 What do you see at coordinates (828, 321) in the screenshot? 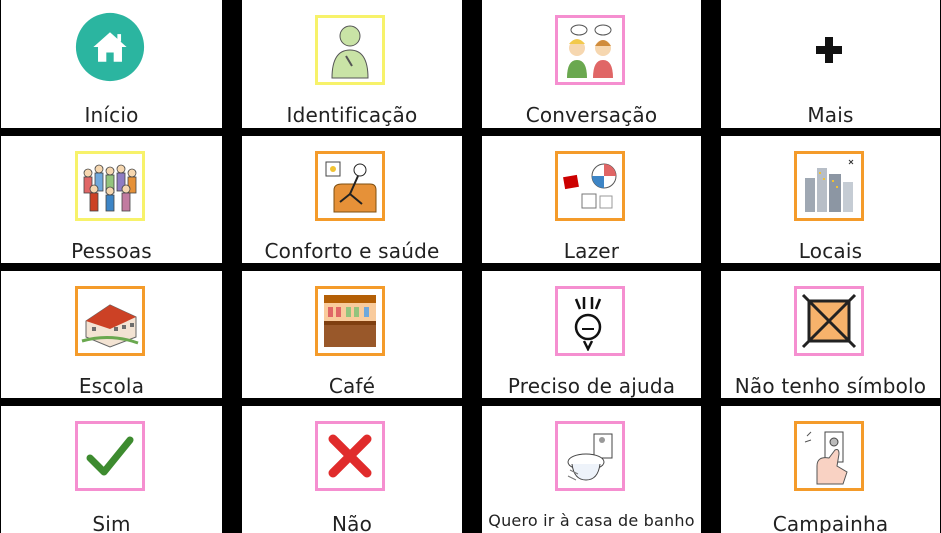
I see `no-symbol-icon` at bounding box center [828, 321].